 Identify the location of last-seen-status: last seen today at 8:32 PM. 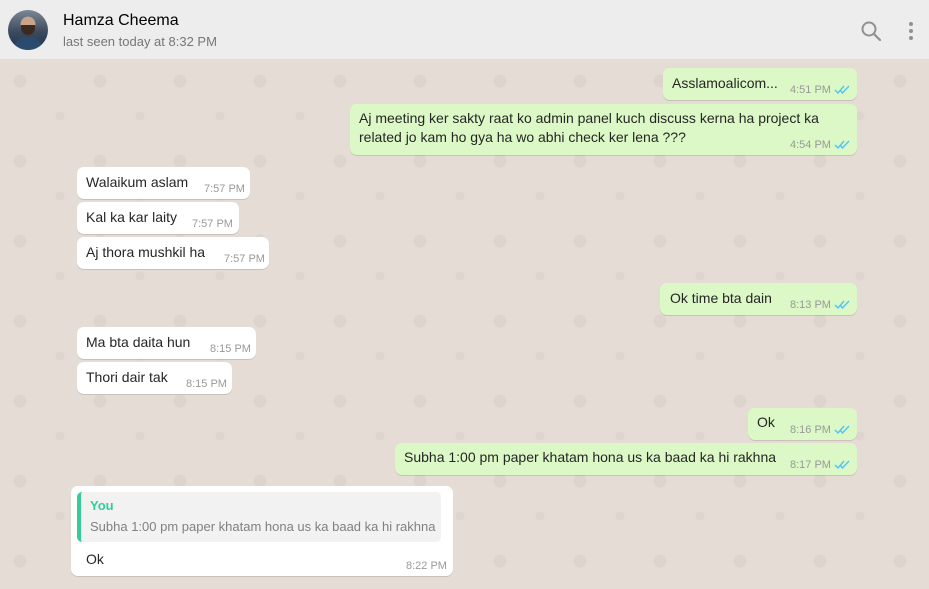
(140, 41).